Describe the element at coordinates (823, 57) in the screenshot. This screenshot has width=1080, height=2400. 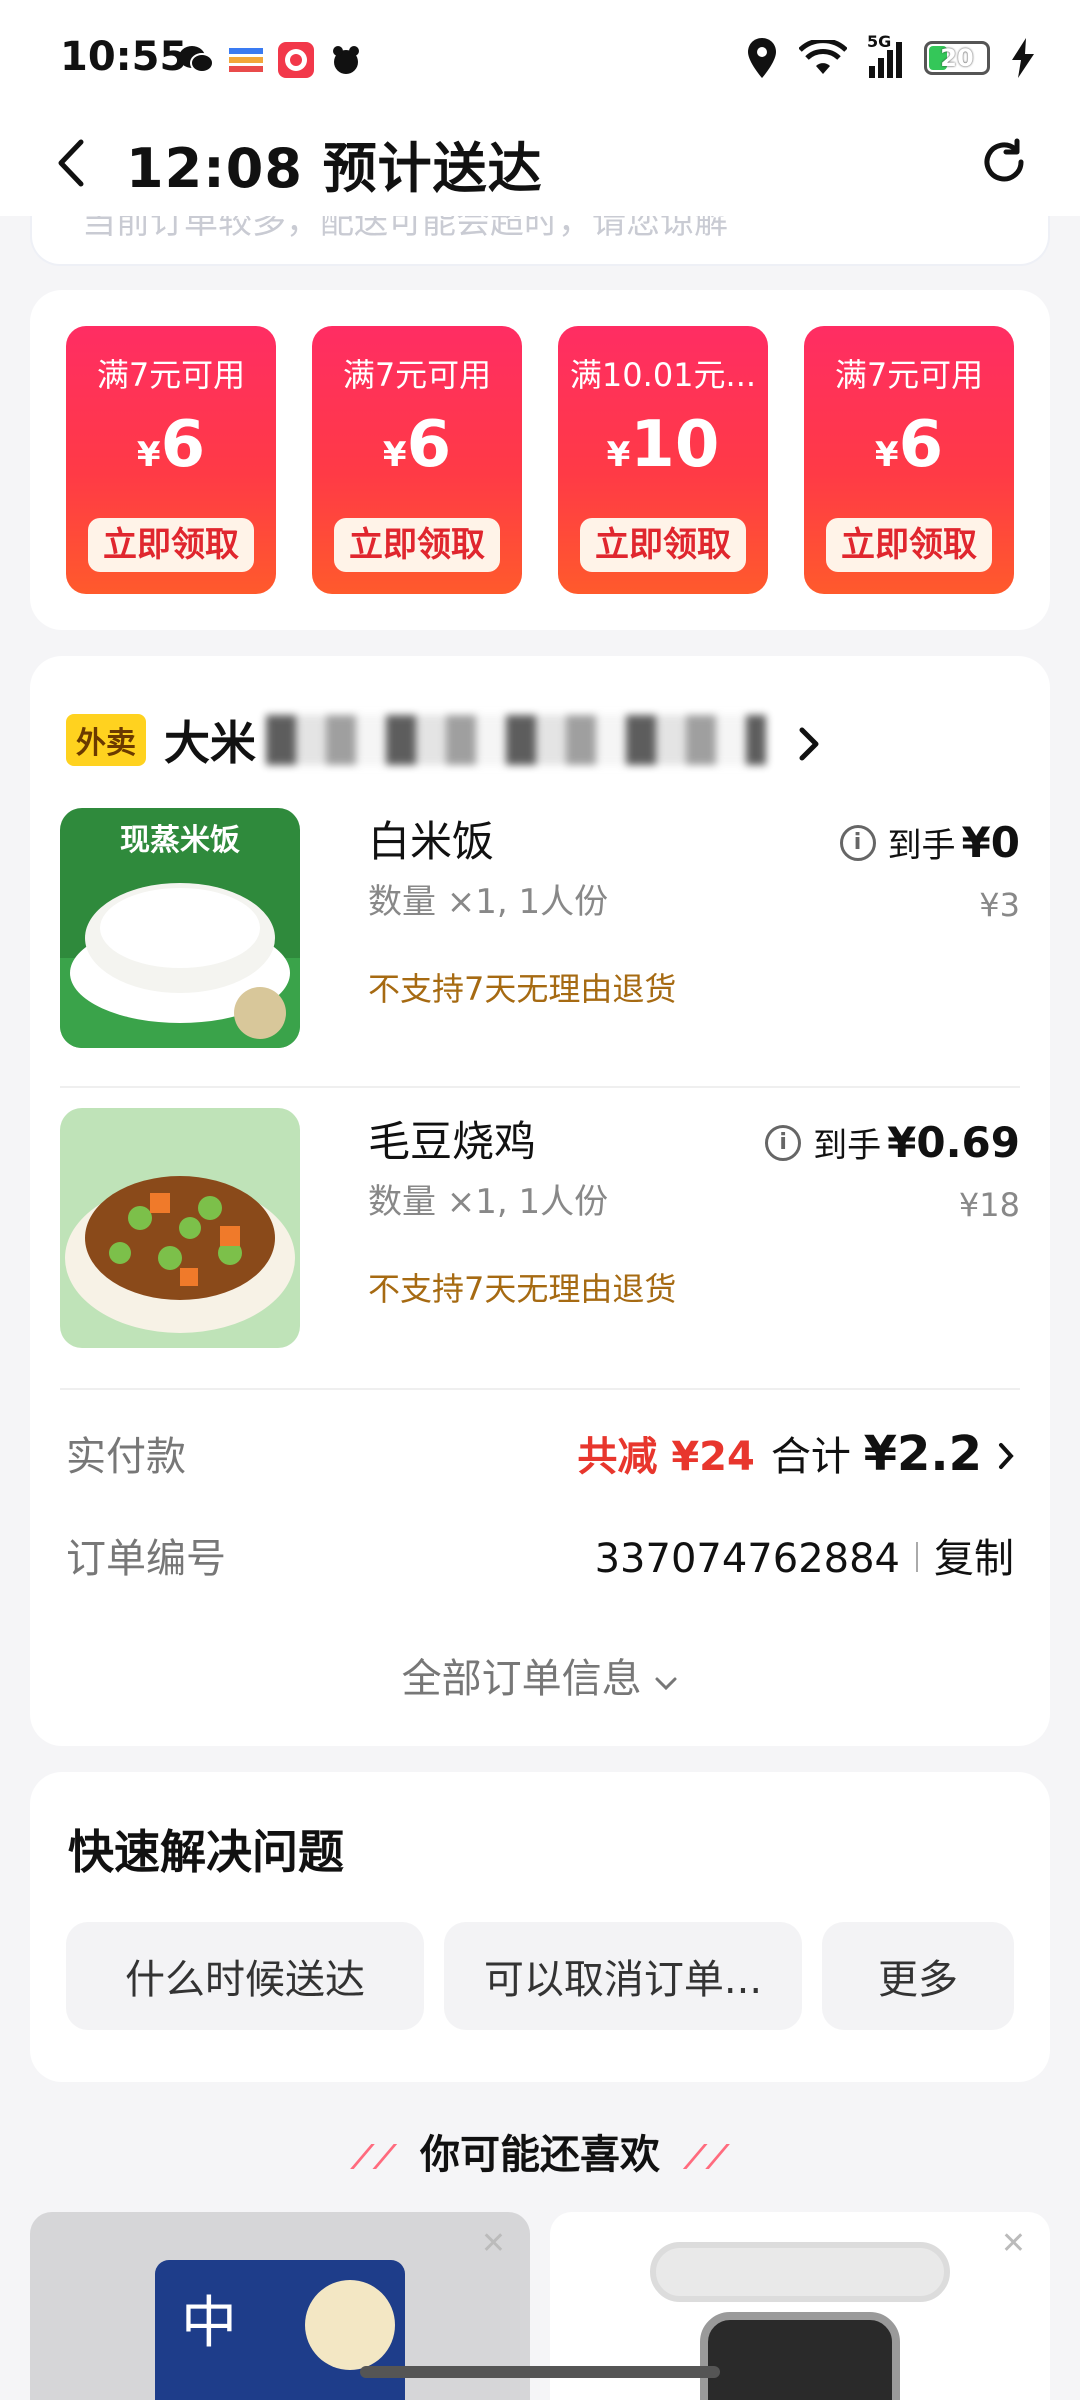
I see `wifi-icon` at that location.